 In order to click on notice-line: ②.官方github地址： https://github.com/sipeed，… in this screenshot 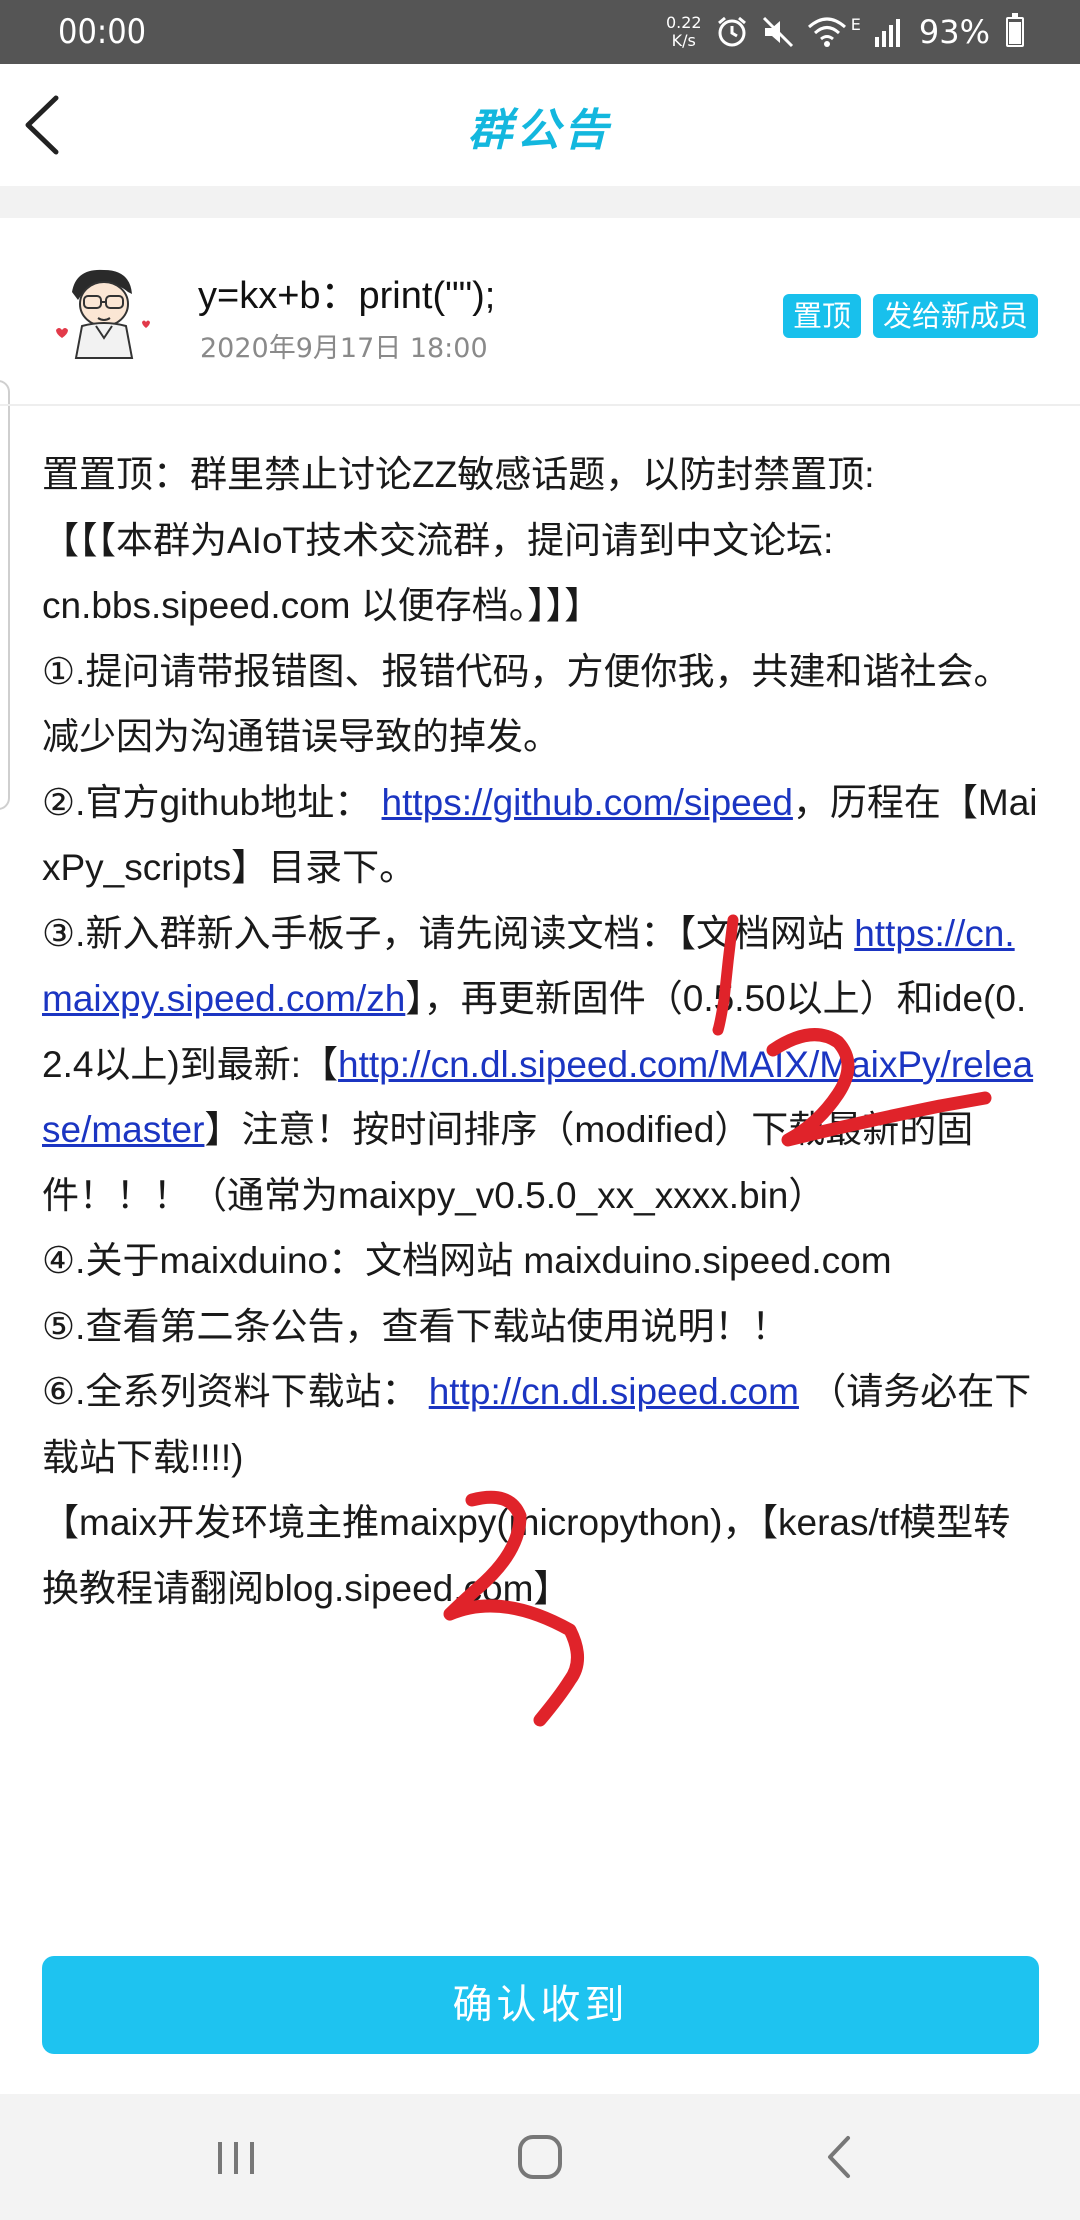, I will do `click(540, 835)`.